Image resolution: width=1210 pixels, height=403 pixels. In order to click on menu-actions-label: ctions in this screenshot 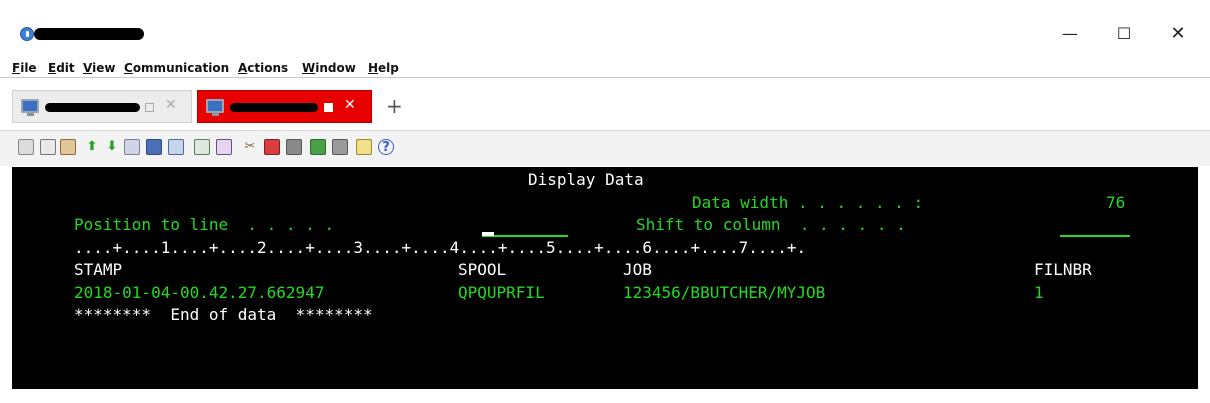, I will do `click(268, 68)`.